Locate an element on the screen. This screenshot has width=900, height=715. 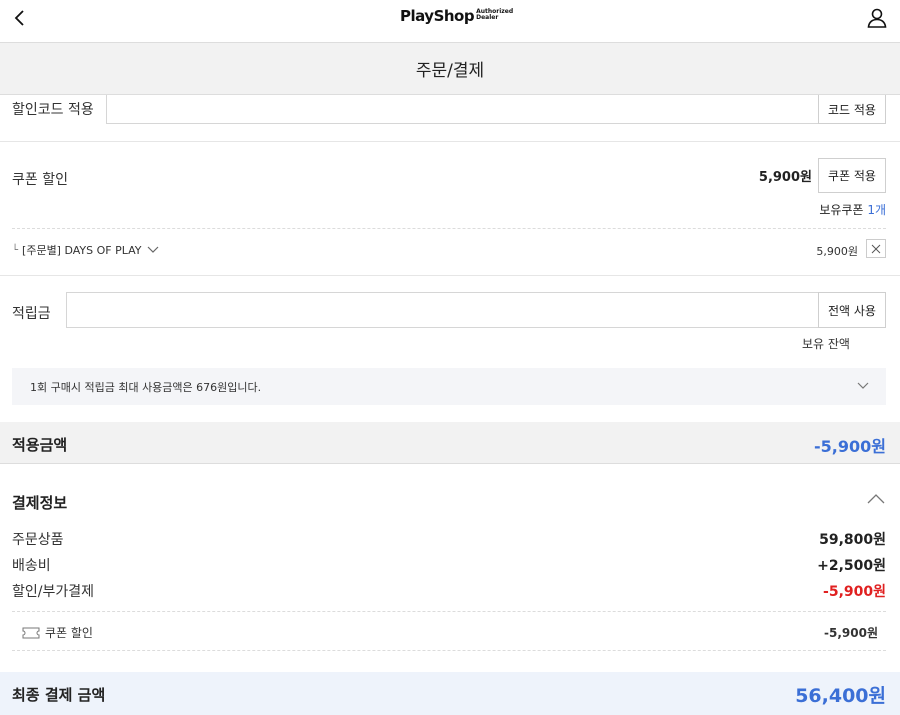
points-label: 적립금 is located at coordinates (31, 314).